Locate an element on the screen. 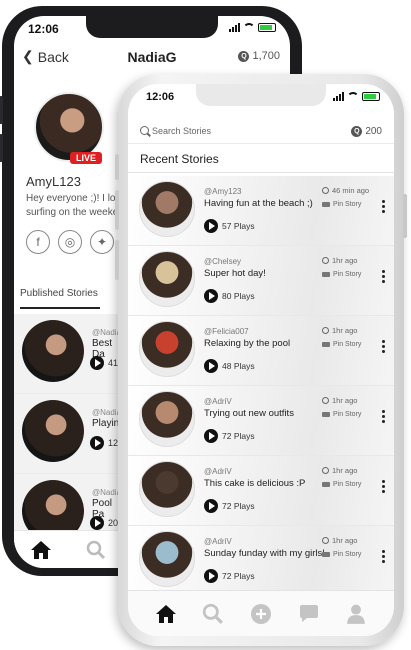  coin-balance: Q 200 is located at coordinates (366, 131).